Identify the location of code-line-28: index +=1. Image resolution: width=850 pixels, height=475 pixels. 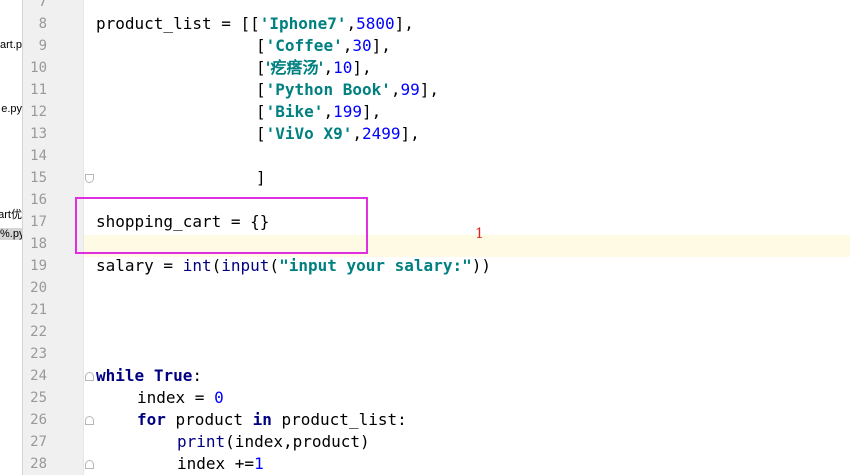
(220, 464).